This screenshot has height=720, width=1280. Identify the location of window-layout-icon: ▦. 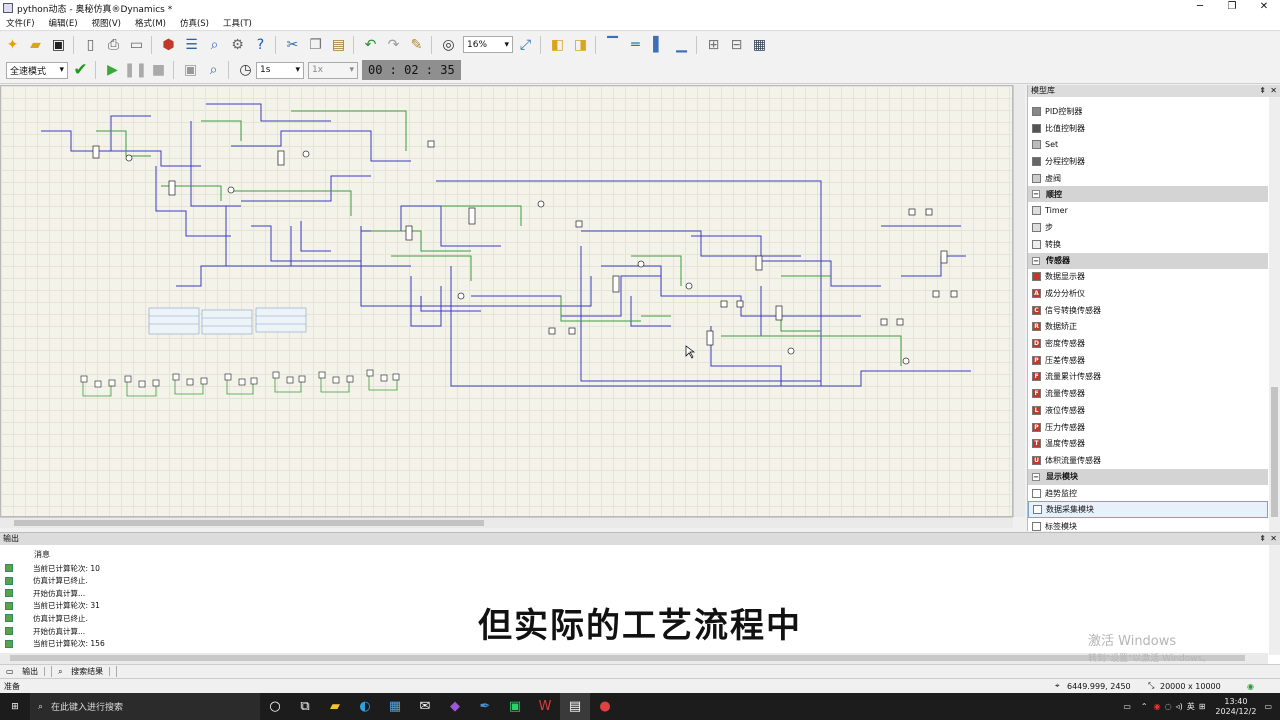
(759, 44).